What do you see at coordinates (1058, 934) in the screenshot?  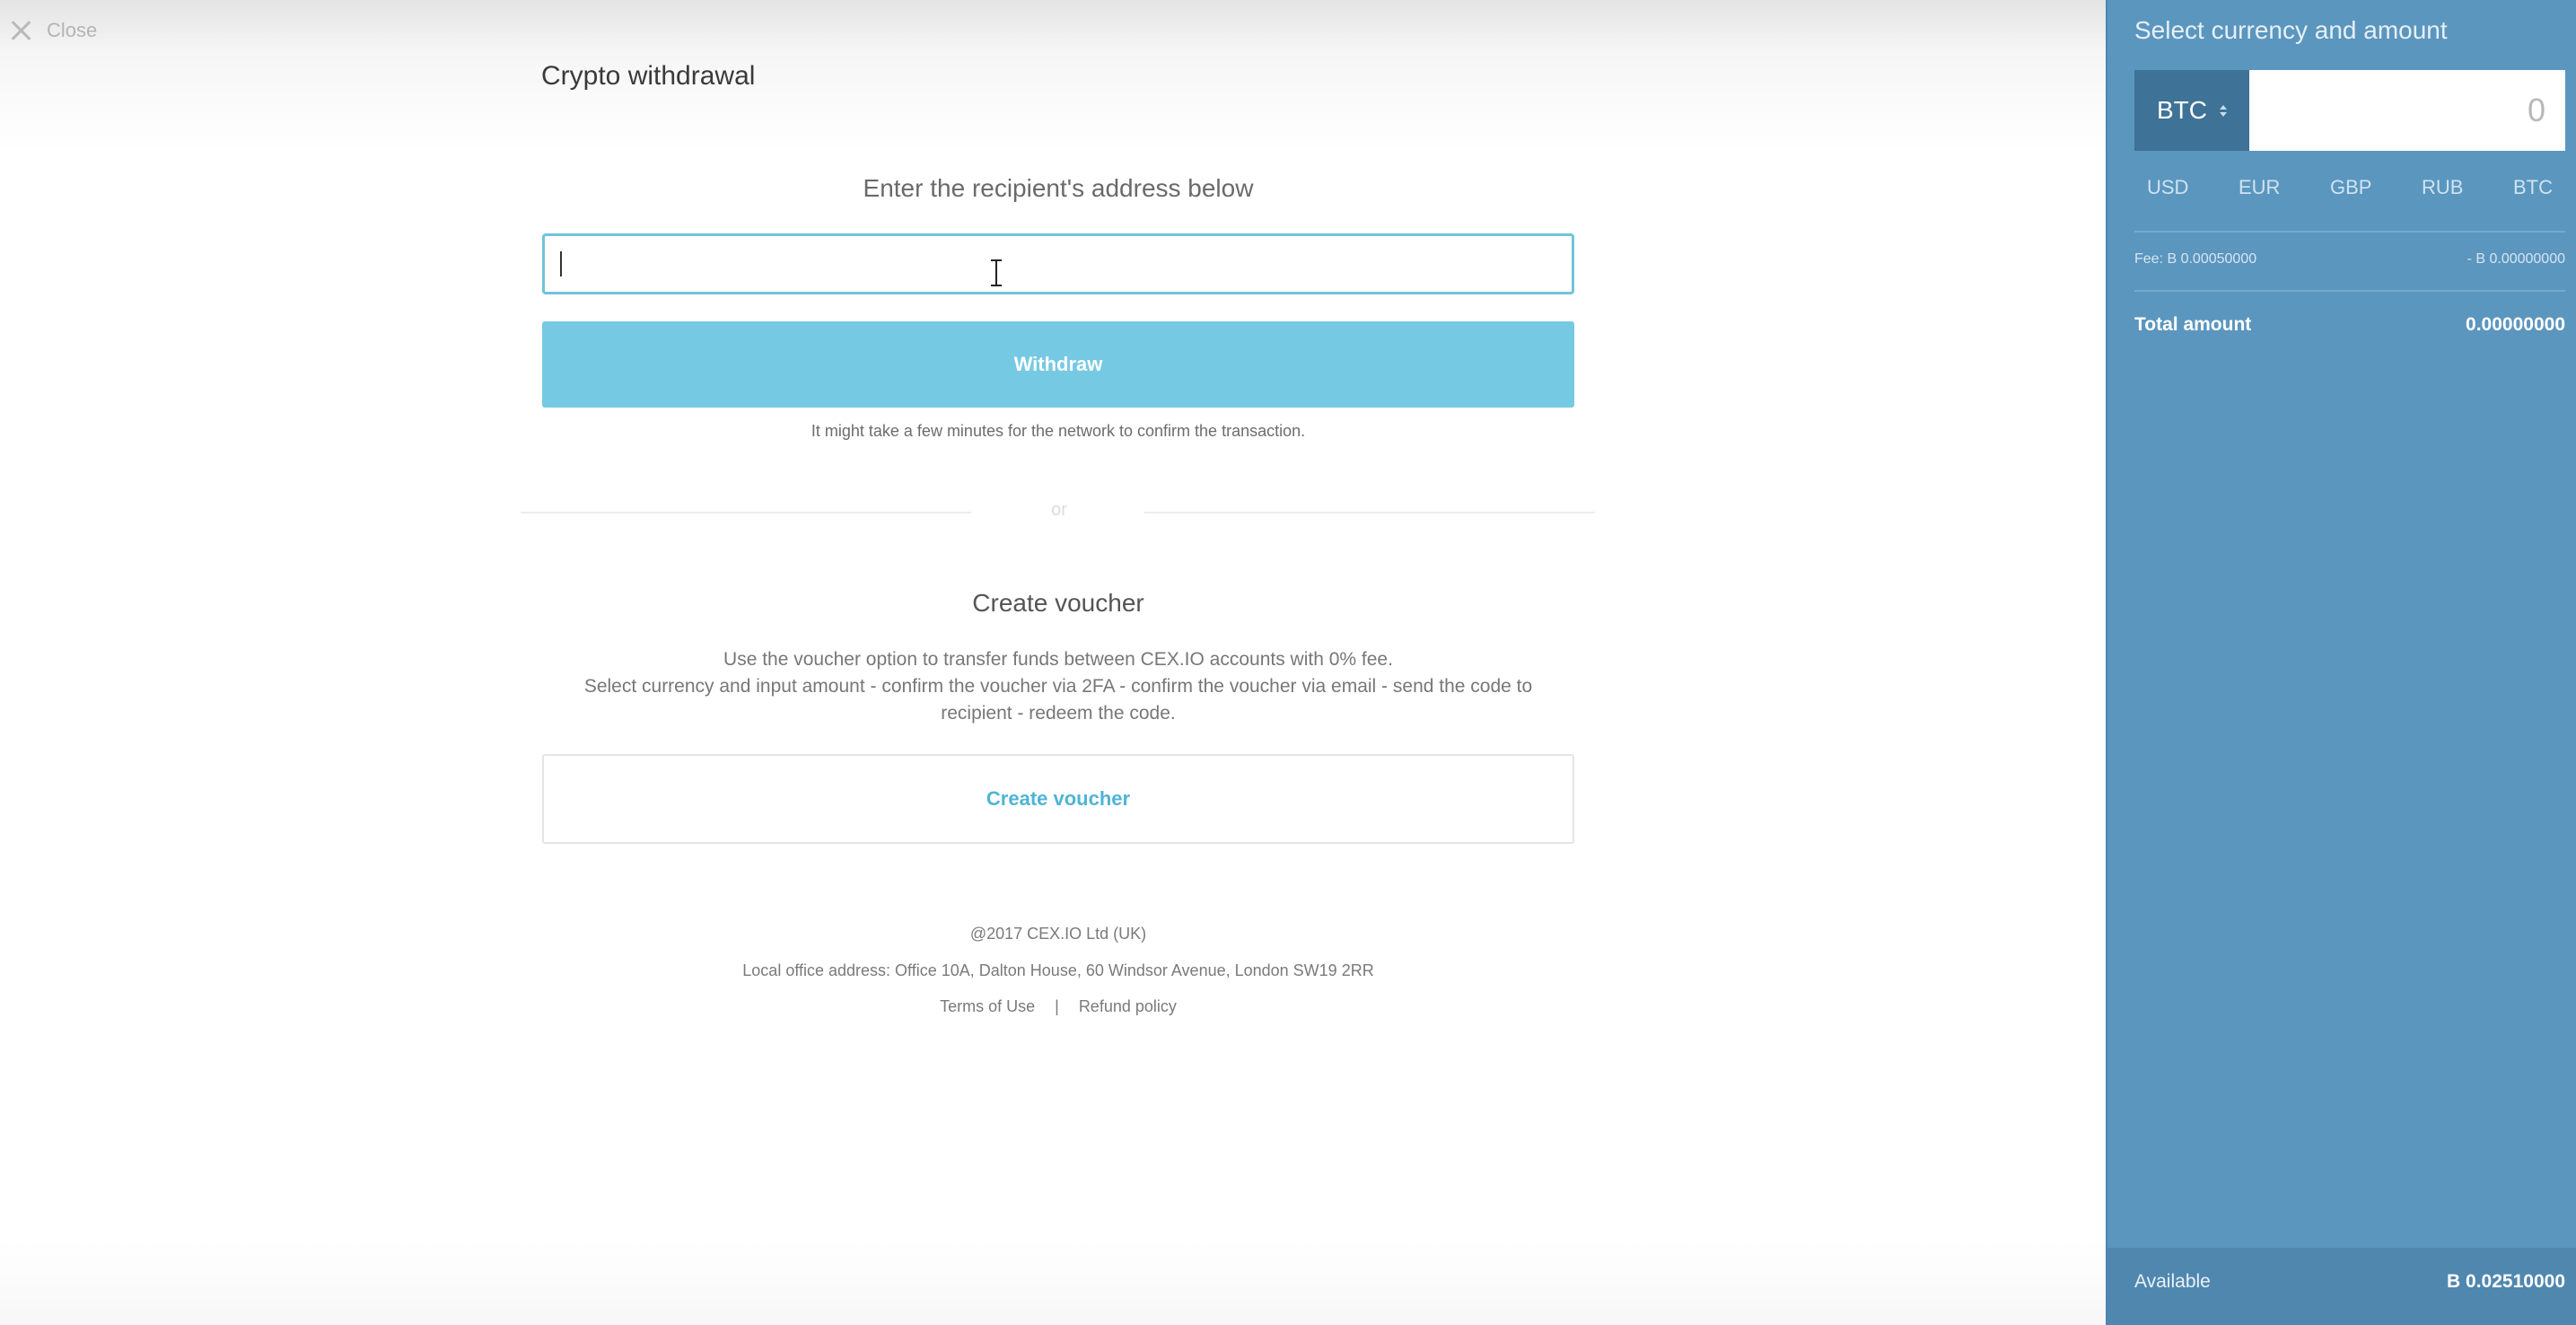 I see `footer-copyright: @2017 CEX.IO Ltd (UK)` at bounding box center [1058, 934].